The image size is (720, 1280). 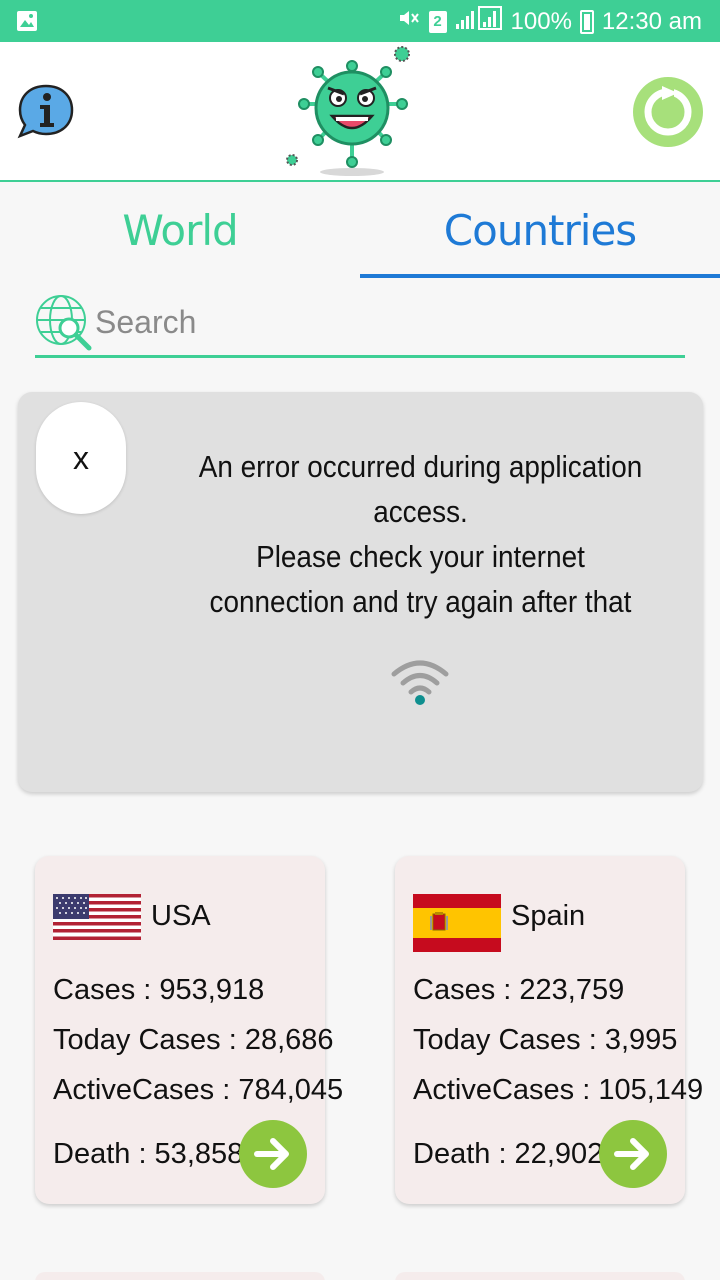 What do you see at coordinates (508, 1154) in the screenshot?
I see `death-value: Death : 22,902` at bounding box center [508, 1154].